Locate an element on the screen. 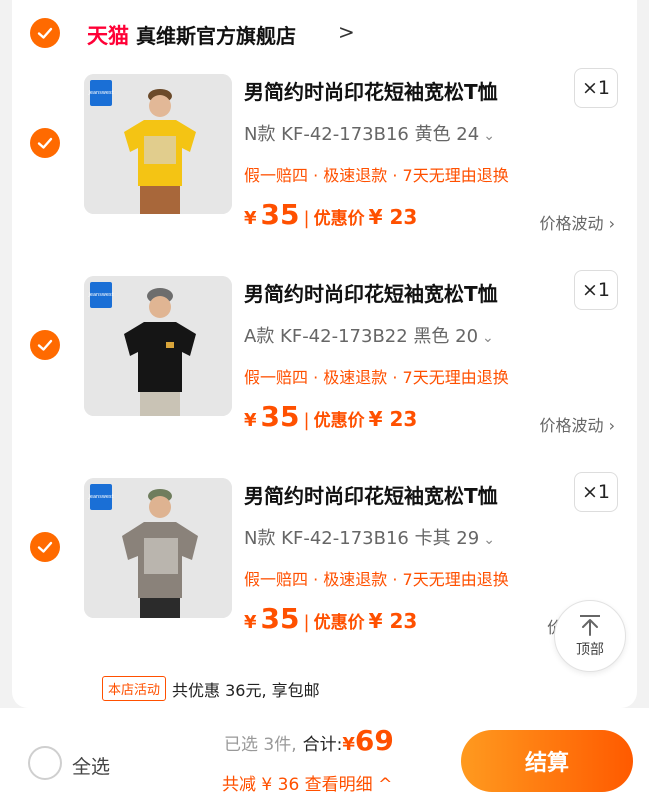 This screenshot has height=800, width=649. store-activity: 本店活动 共优惠 36元, 享包邮 is located at coordinates (211, 689).